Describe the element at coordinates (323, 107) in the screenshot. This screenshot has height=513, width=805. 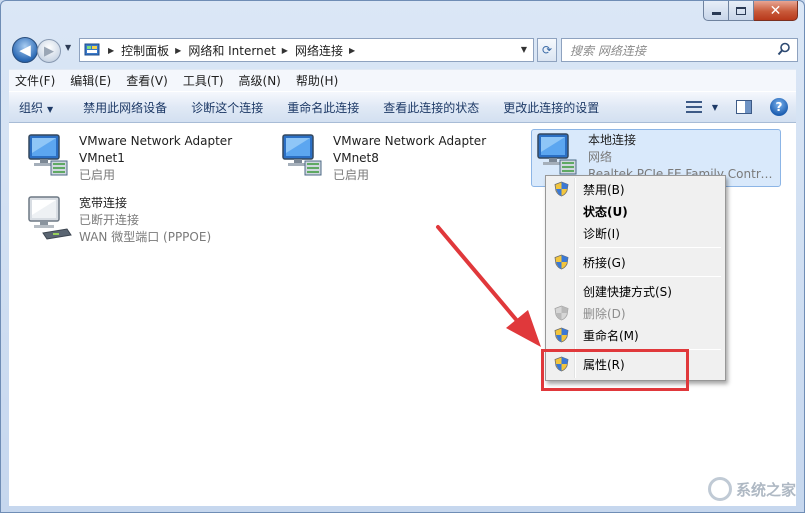
I see `rename-connection-button: 重命名此连接` at that location.